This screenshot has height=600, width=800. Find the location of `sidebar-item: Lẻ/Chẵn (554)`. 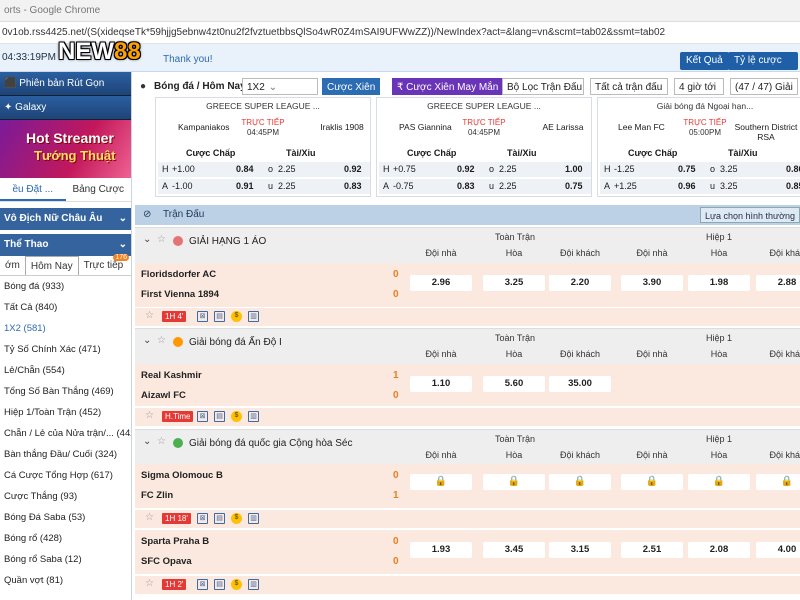

sidebar-item: Lẻ/Chẵn (554) is located at coordinates (65, 370).